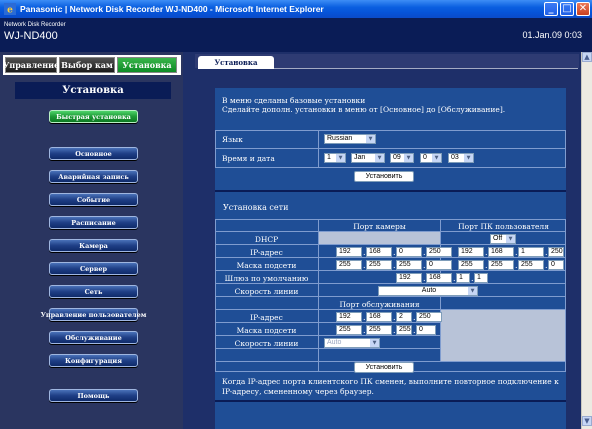 This screenshot has width=592, height=429. Describe the element at coordinates (384, 176) in the screenshot. I see `set-datetime-button: Установить` at that location.